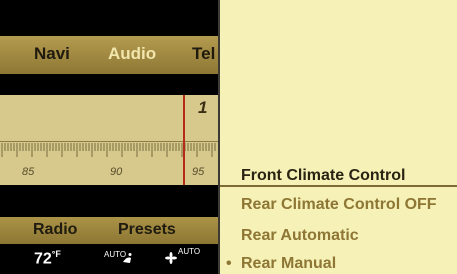 The height and width of the screenshot is (274, 457). Describe the element at coordinates (52, 54) in the screenshot. I see `tab-navi: Navi` at that location.